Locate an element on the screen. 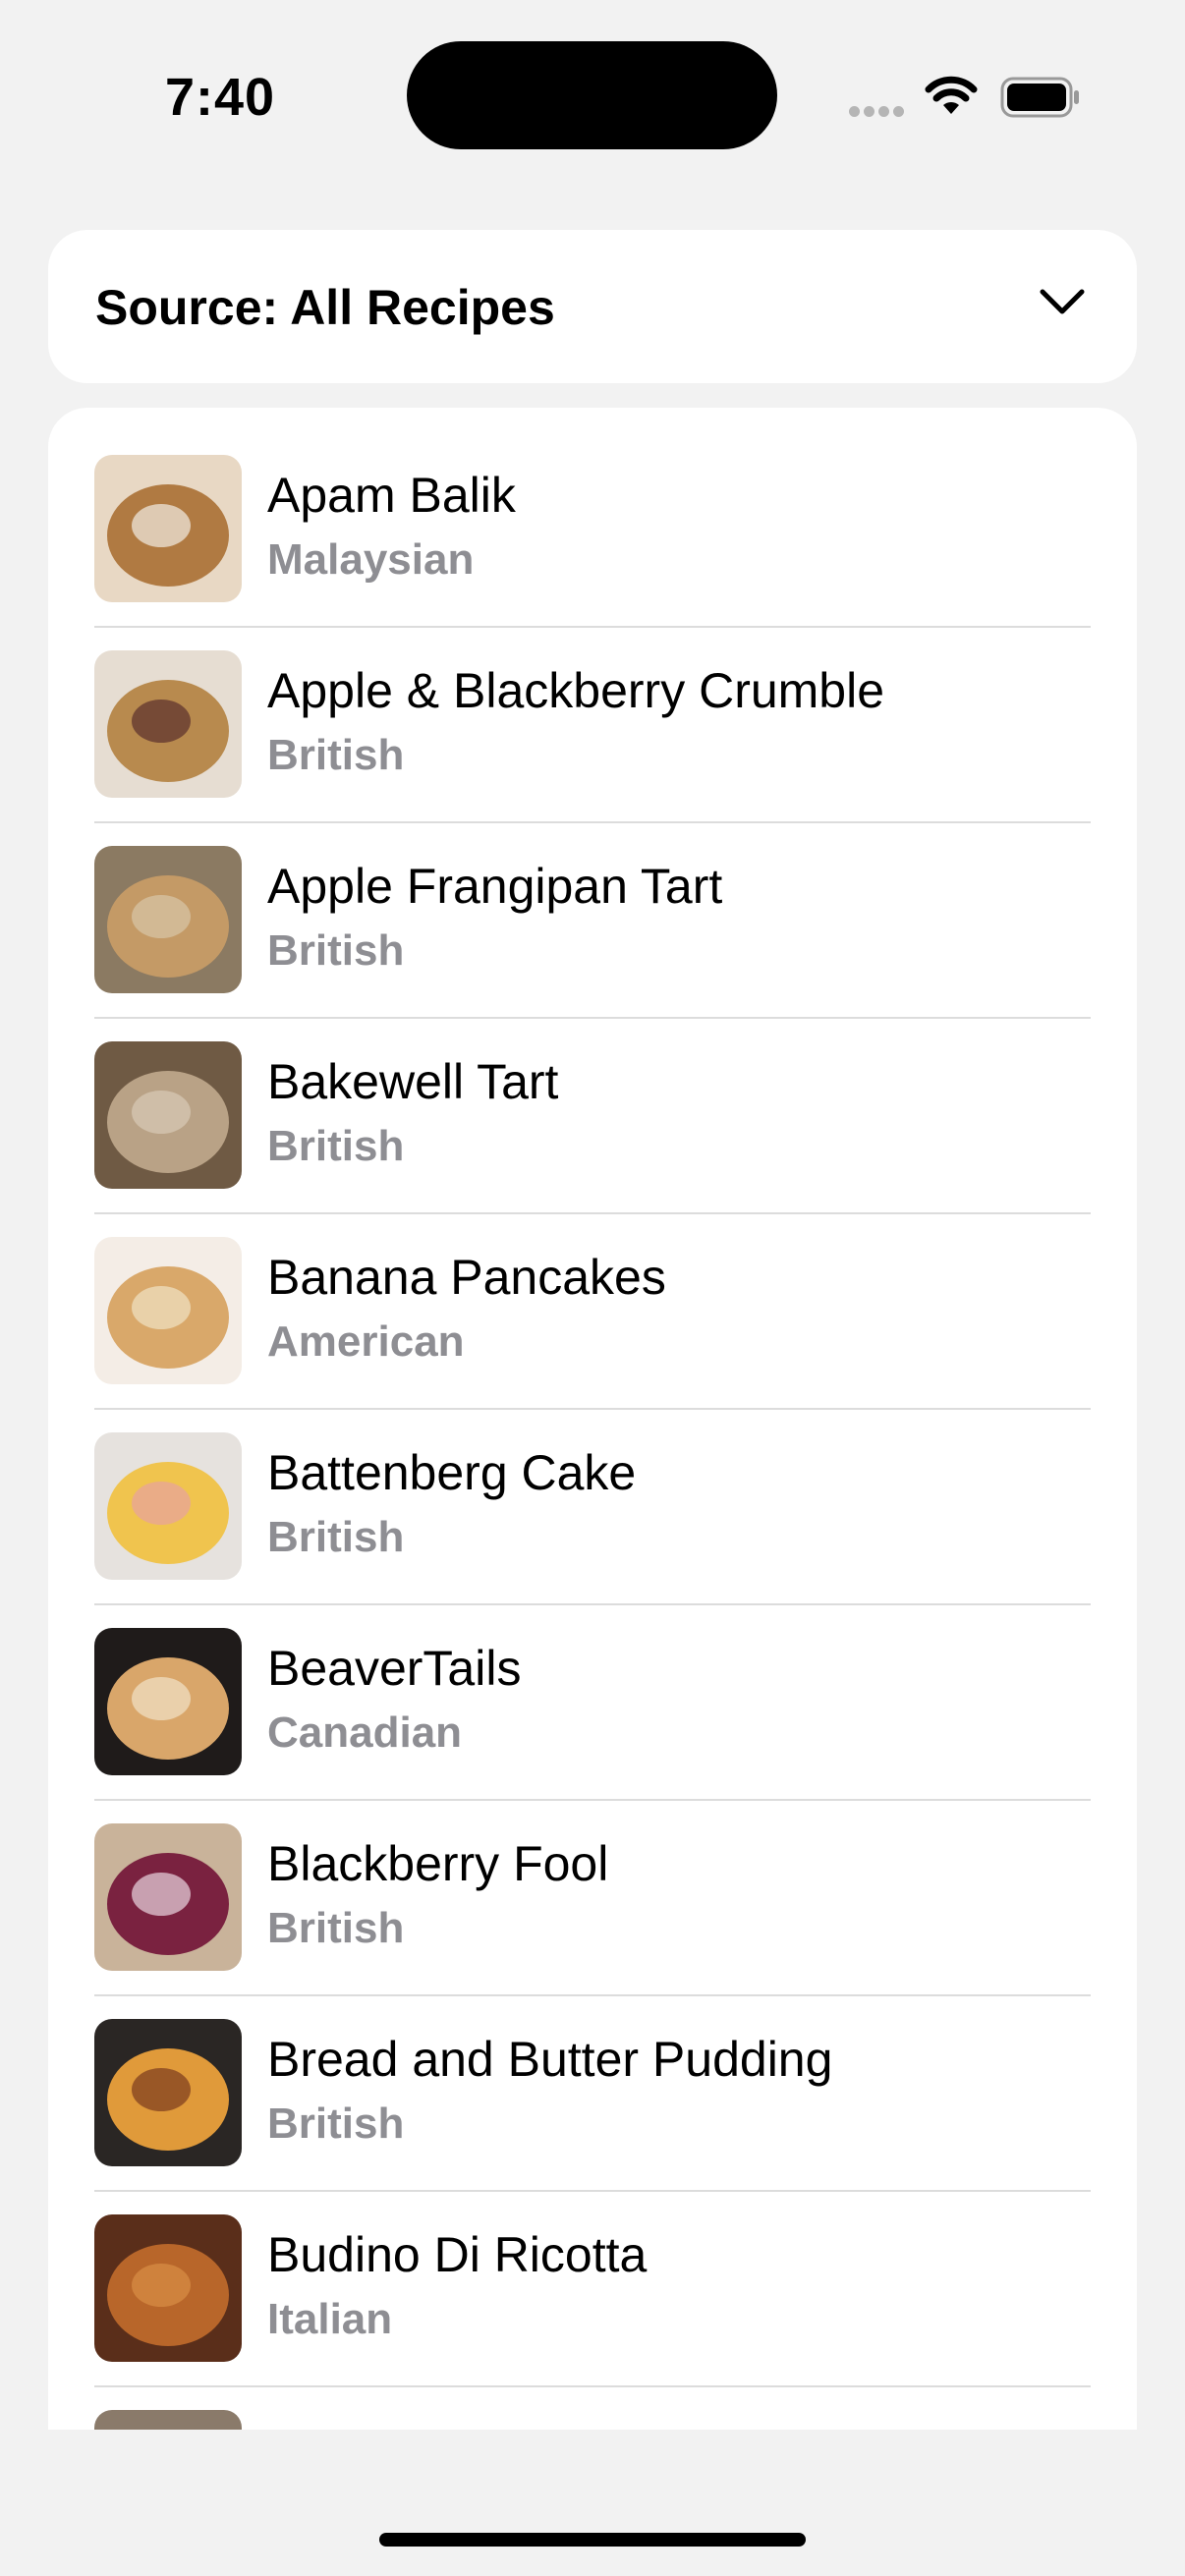 This screenshot has width=1185, height=2576. recipe-cuisine: Malaysian is located at coordinates (371, 559).